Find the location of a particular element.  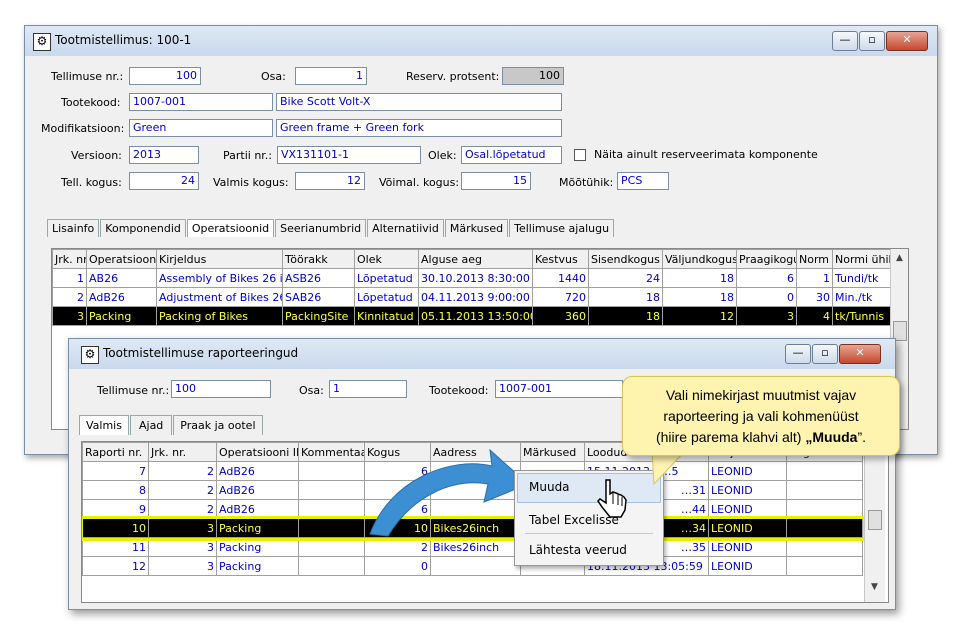

tab-serial-numbers: Seerianumbrid is located at coordinates (321, 228).